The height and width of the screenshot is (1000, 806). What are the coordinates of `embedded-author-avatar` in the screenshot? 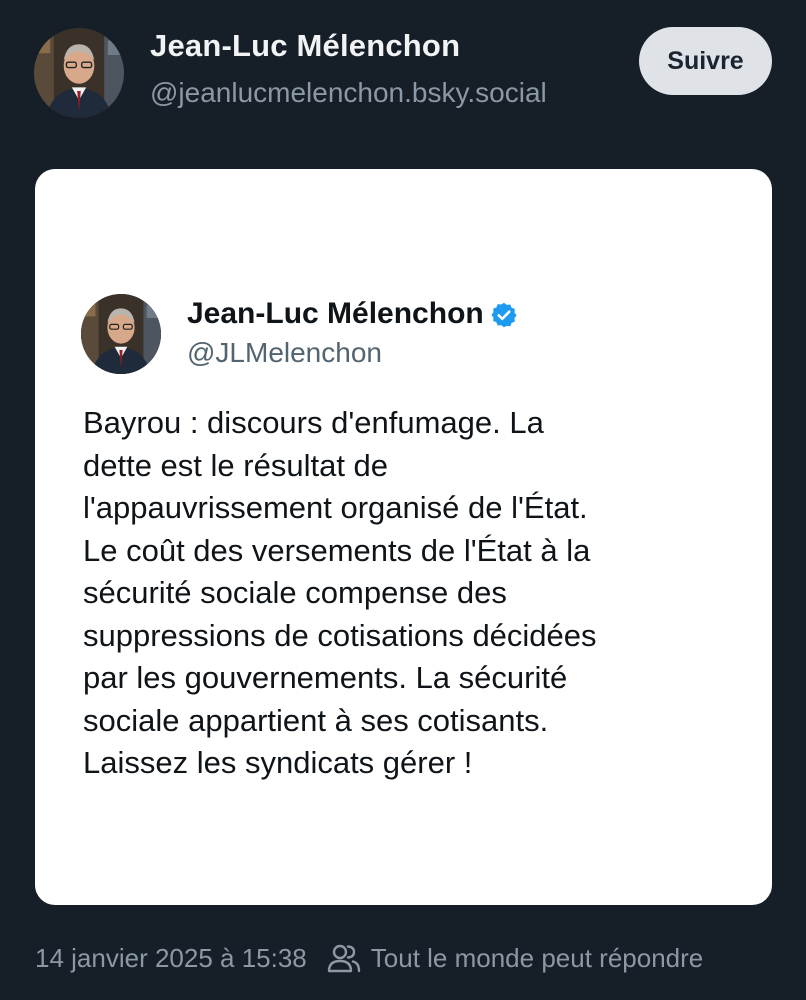 It's located at (121, 334).